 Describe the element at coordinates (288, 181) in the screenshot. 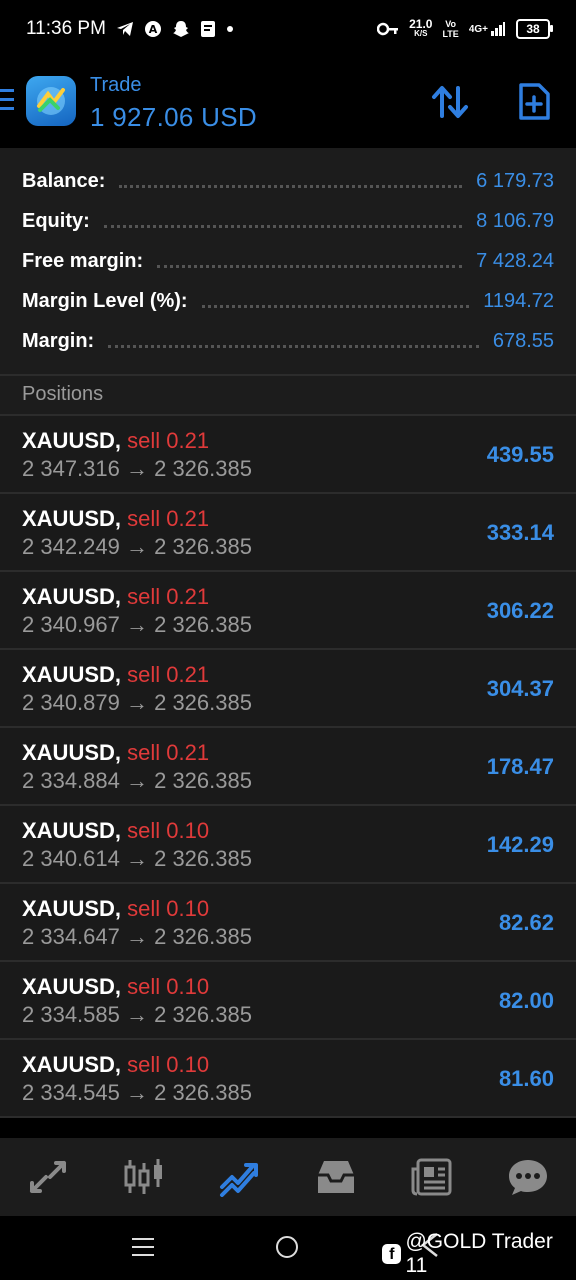

I see `summary-row-balance: Balance: 6 179.73` at that location.